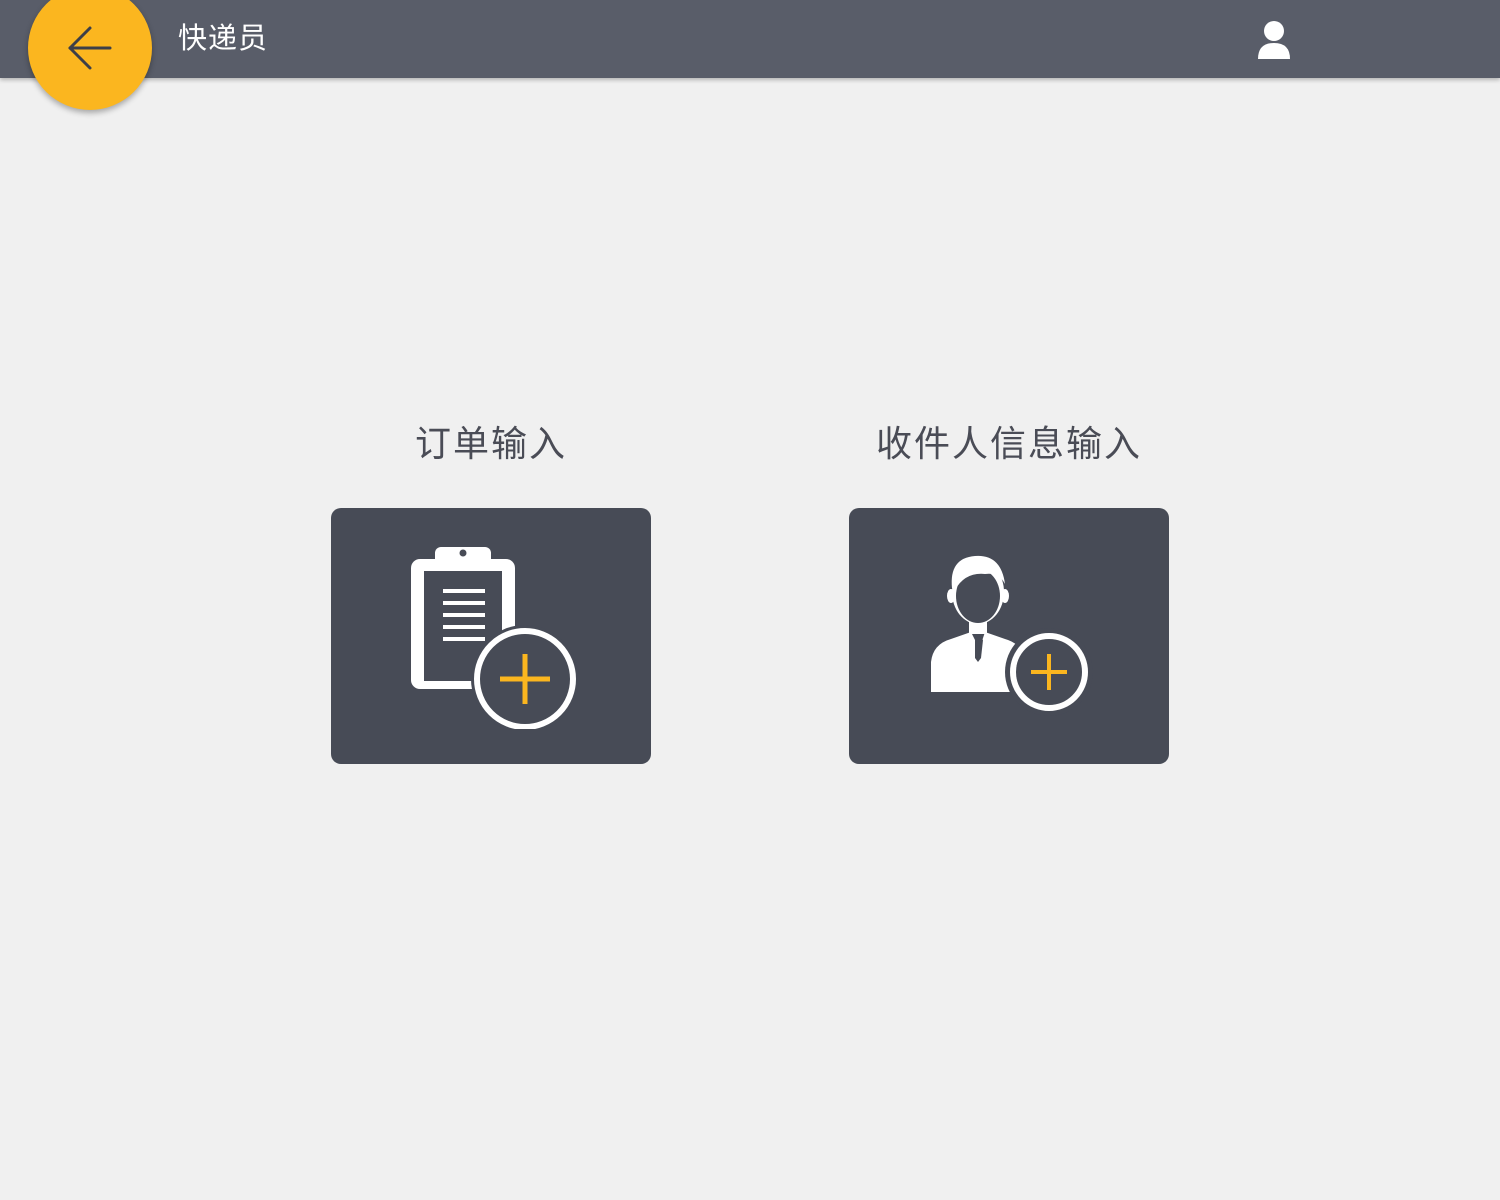 This screenshot has width=1500, height=1200. I want to click on arrow-left-icon, so click(90, 48).